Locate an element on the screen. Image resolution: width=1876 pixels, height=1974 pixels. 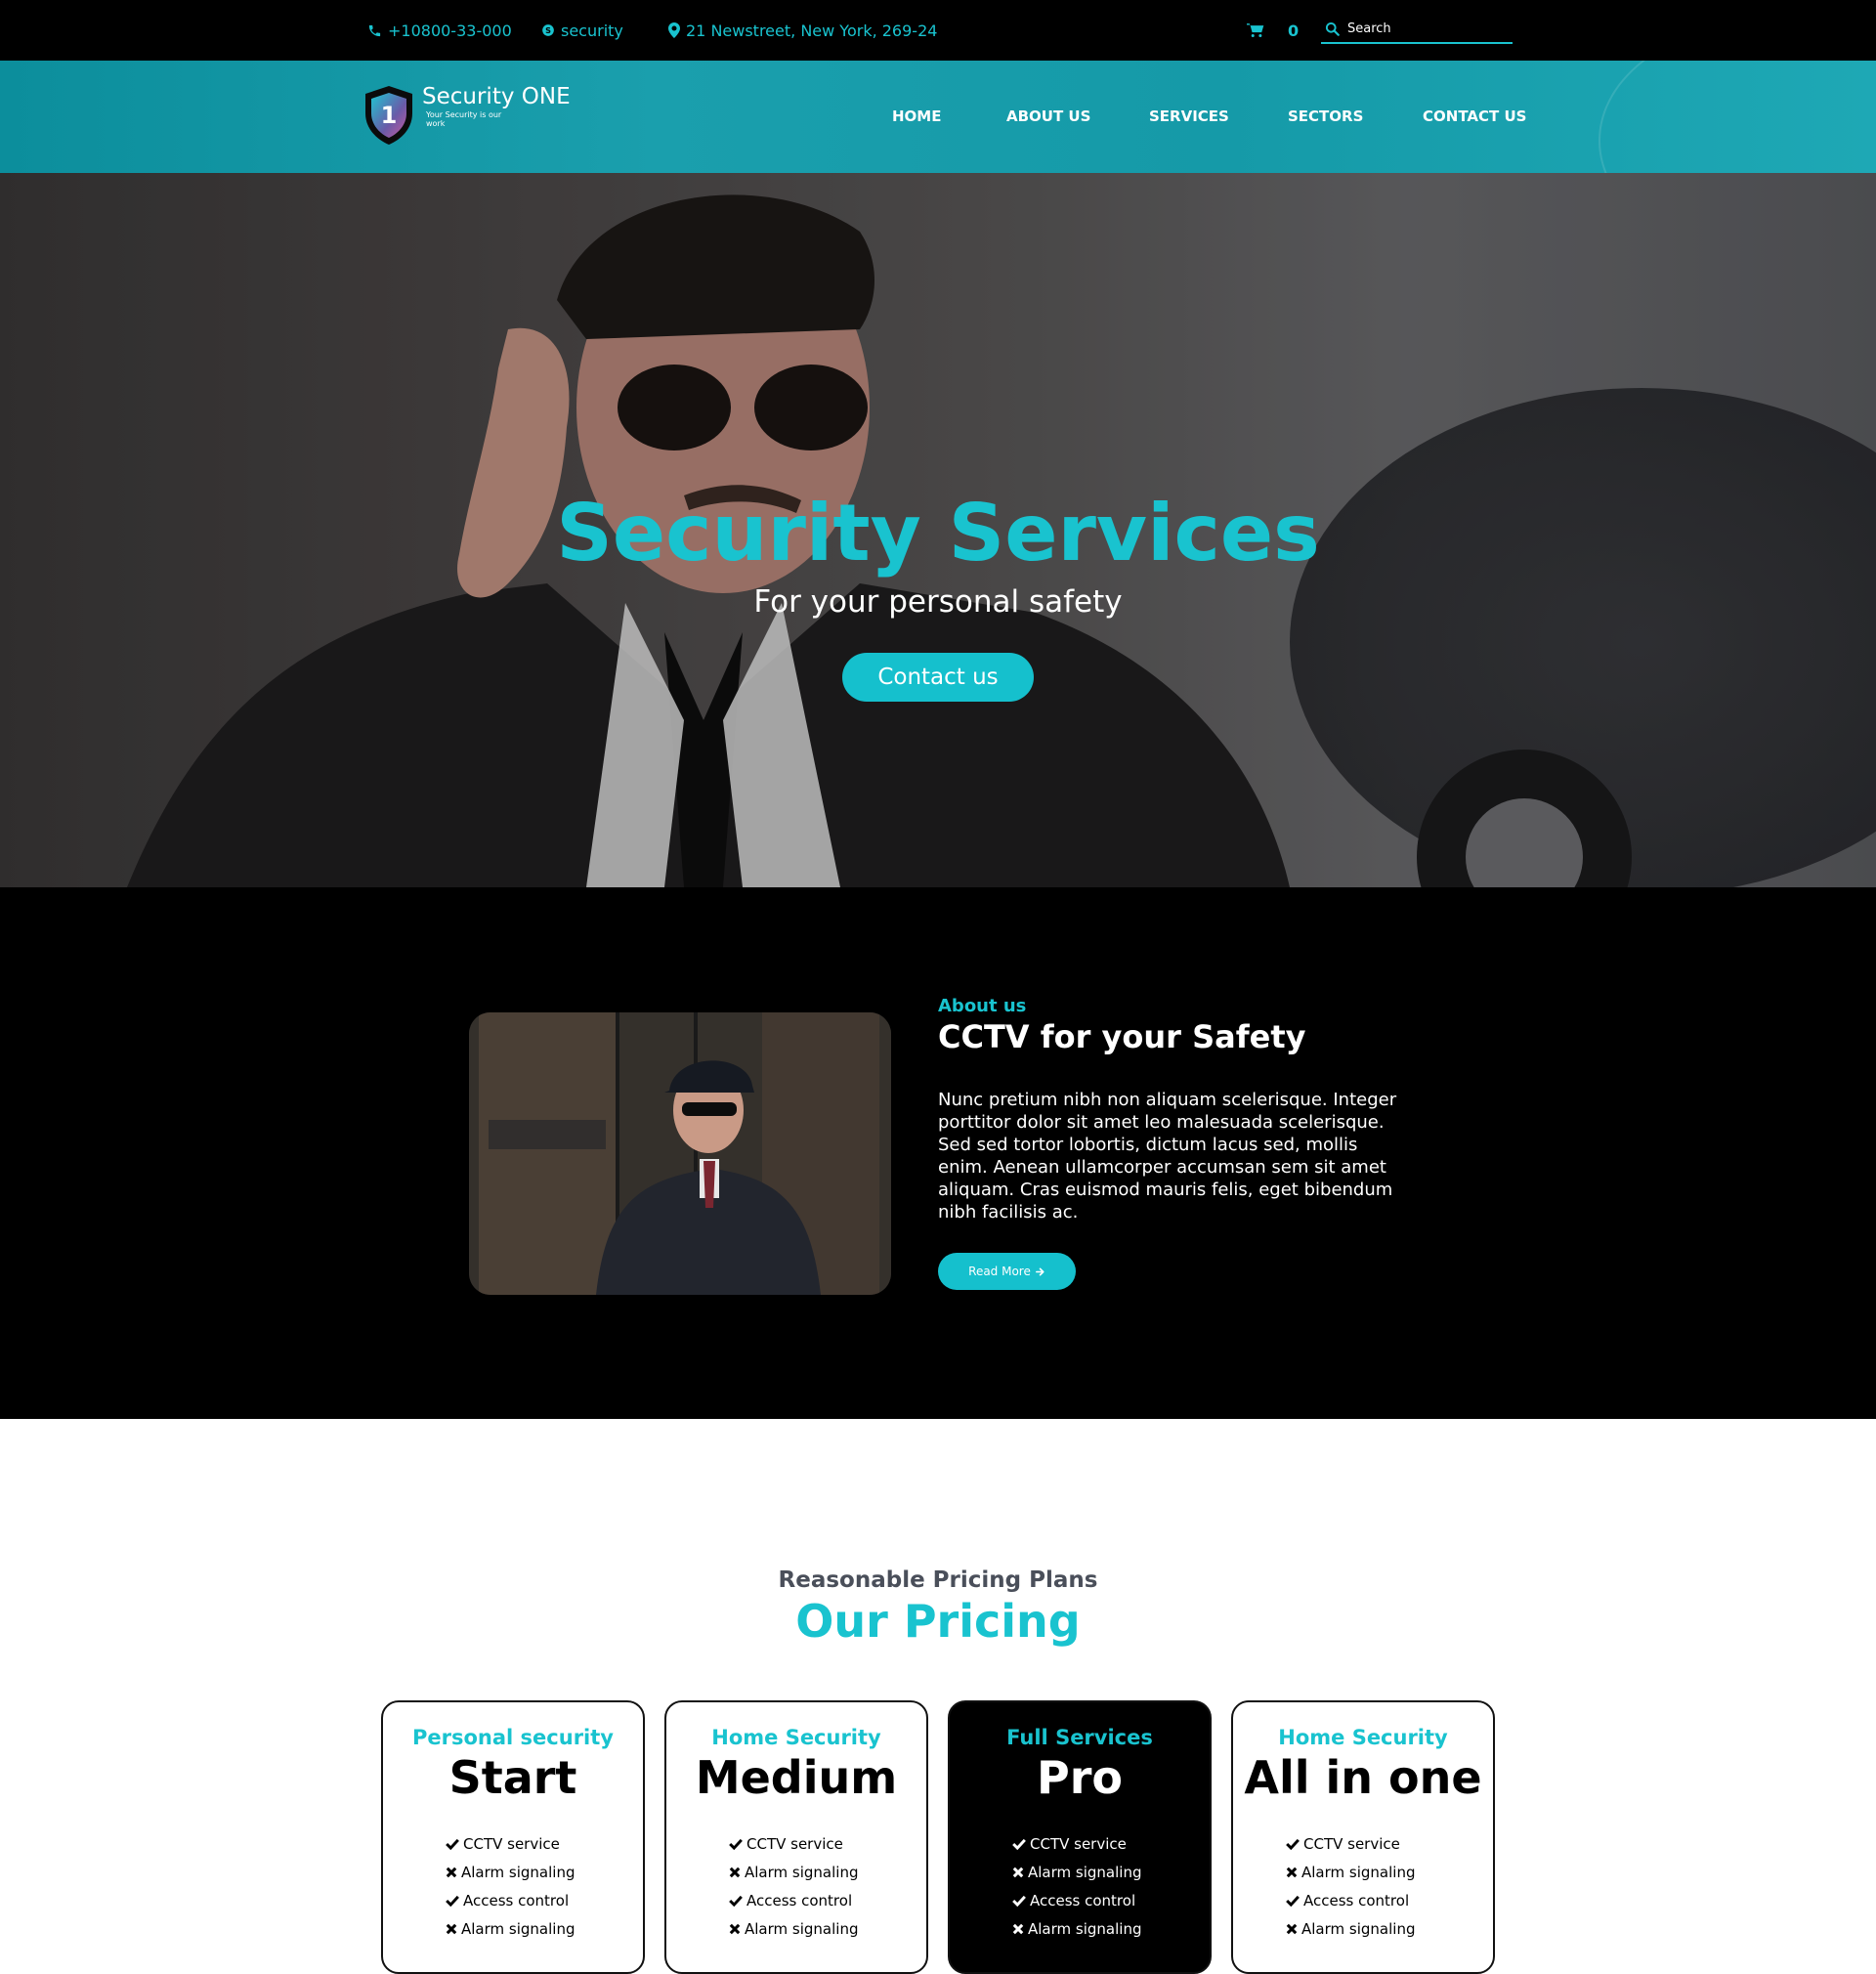
read-more-button: Read More is located at coordinates (1007, 1271).